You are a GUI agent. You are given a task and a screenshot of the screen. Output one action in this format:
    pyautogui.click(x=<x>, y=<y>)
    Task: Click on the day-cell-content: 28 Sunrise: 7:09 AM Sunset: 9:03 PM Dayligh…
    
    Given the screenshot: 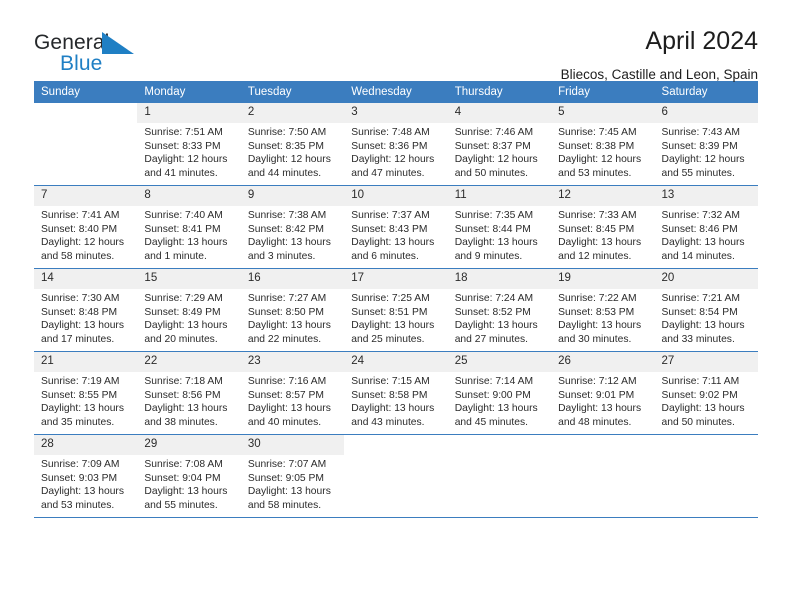 What is the action you would take?
    pyautogui.click(x=86, y=476)
    